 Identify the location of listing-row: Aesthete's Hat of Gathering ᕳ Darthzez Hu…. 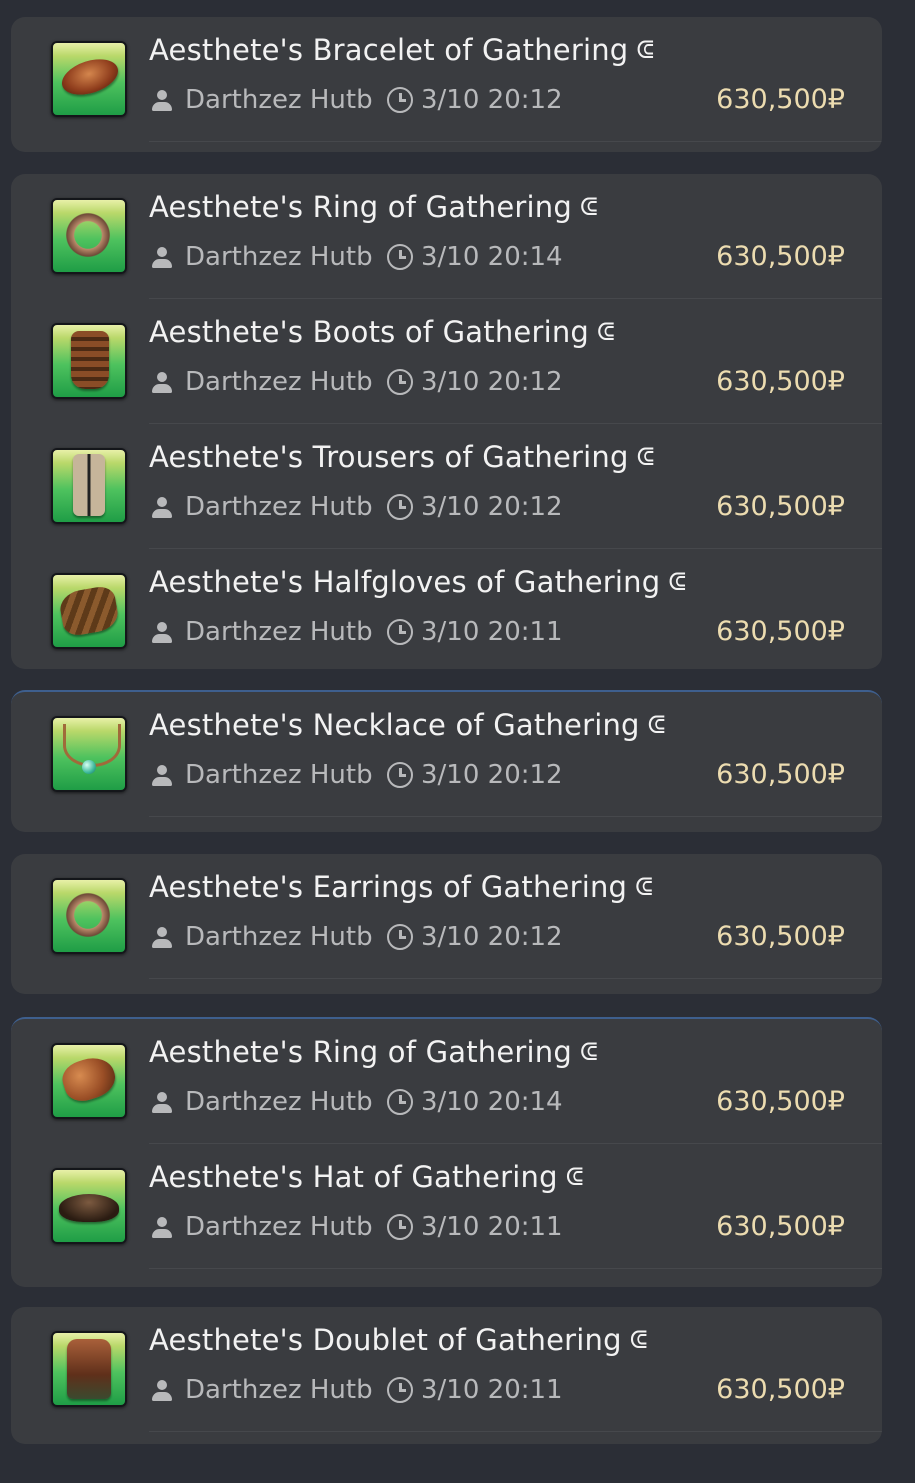
(446, 1206).